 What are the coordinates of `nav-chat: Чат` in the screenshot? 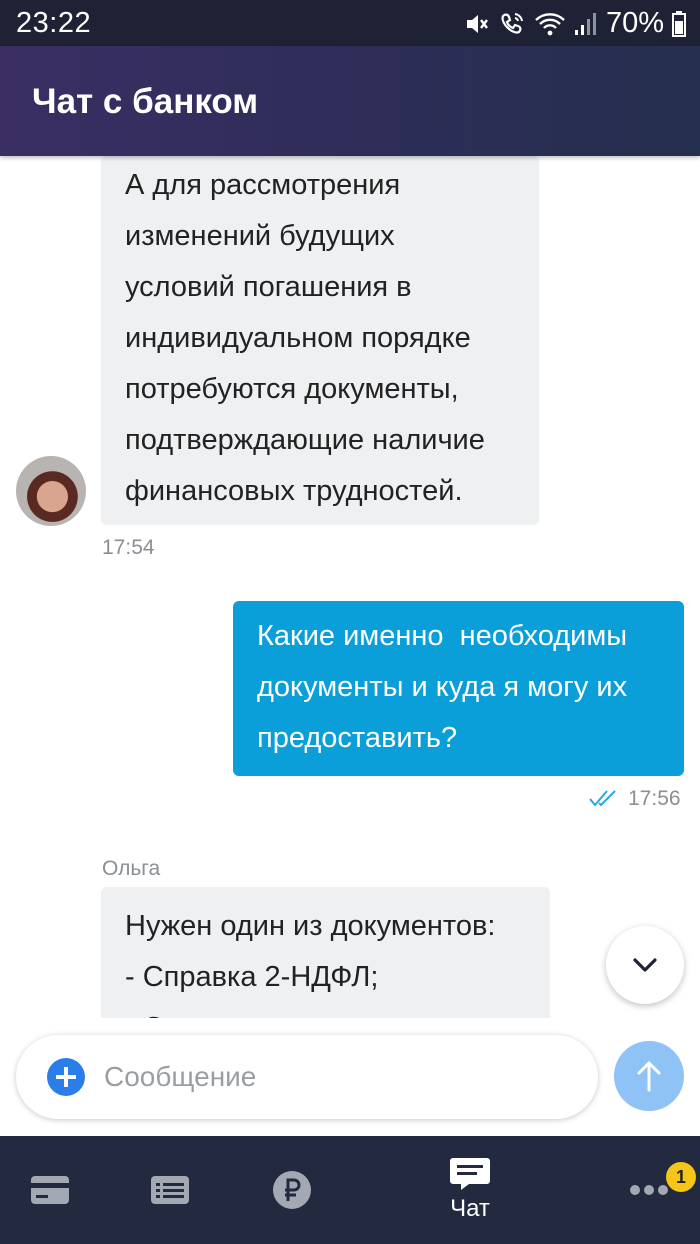 It's located at (470, 1190).